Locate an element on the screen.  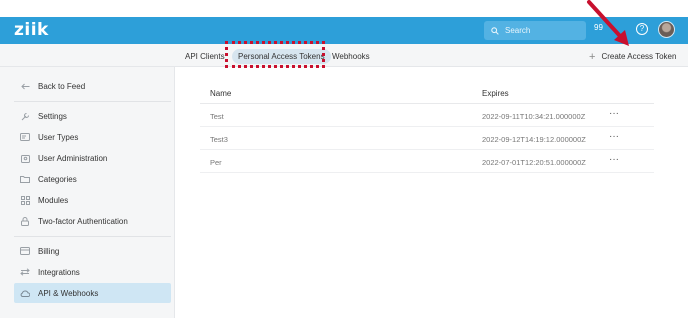
column-header-expires: Expires is located at coordinates (495, 93).